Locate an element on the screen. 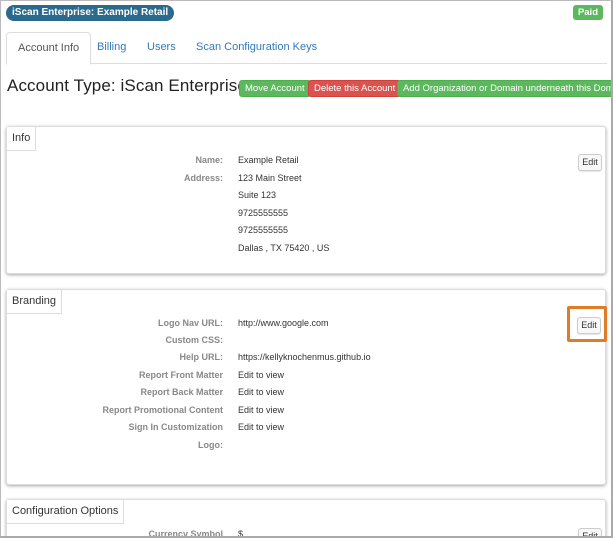 This screenshot has height=538, width=613. name-value: Example Retail is located at coordinates (268, 160).